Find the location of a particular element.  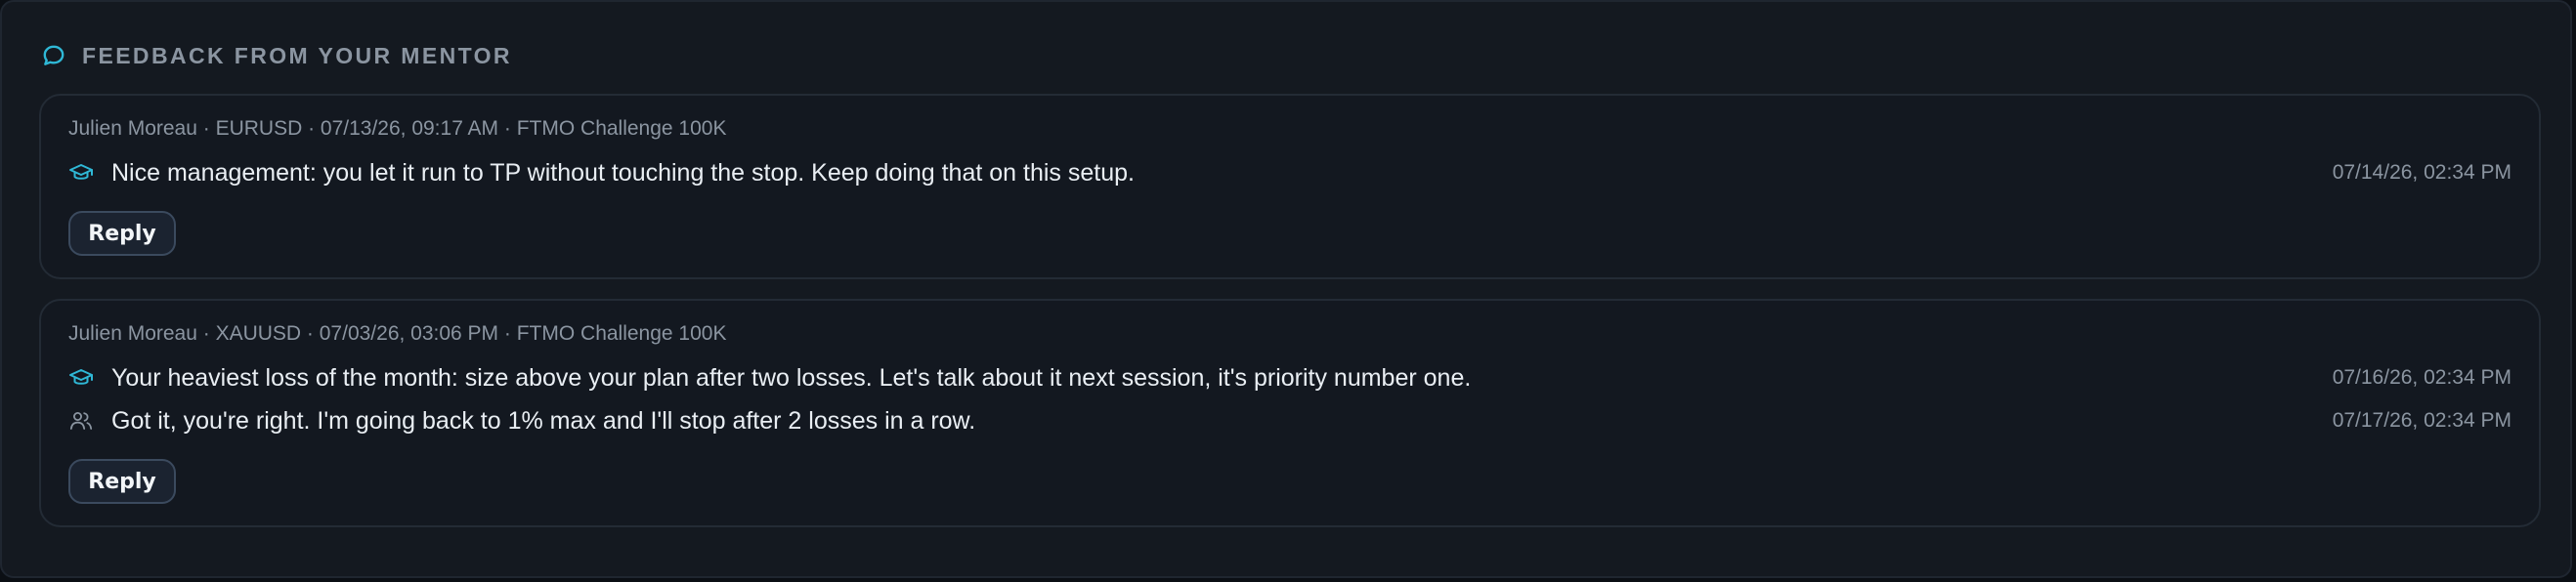

chat-bubble-icon is located at coordinates (54, 55).